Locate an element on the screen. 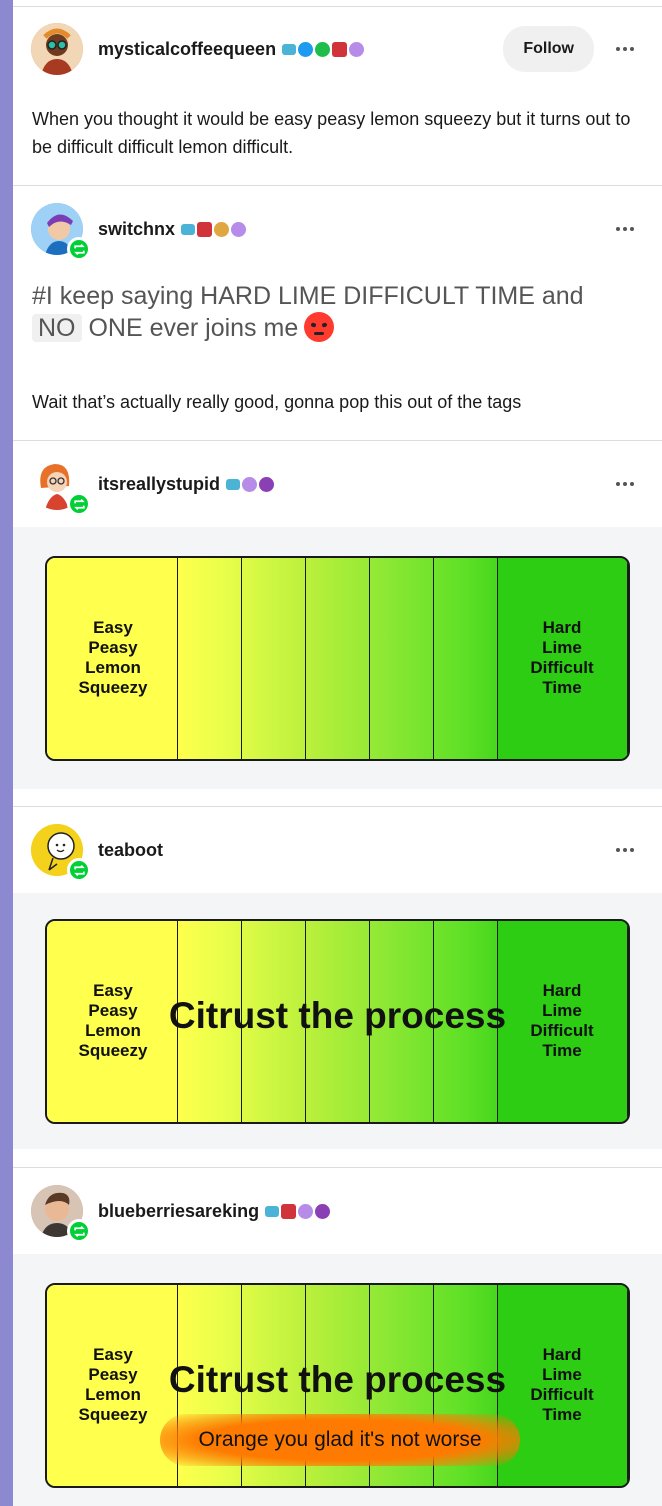 The height and width of the screenshot is (1506, 662). angry-face-emoji is located at coordinates (319, 327).